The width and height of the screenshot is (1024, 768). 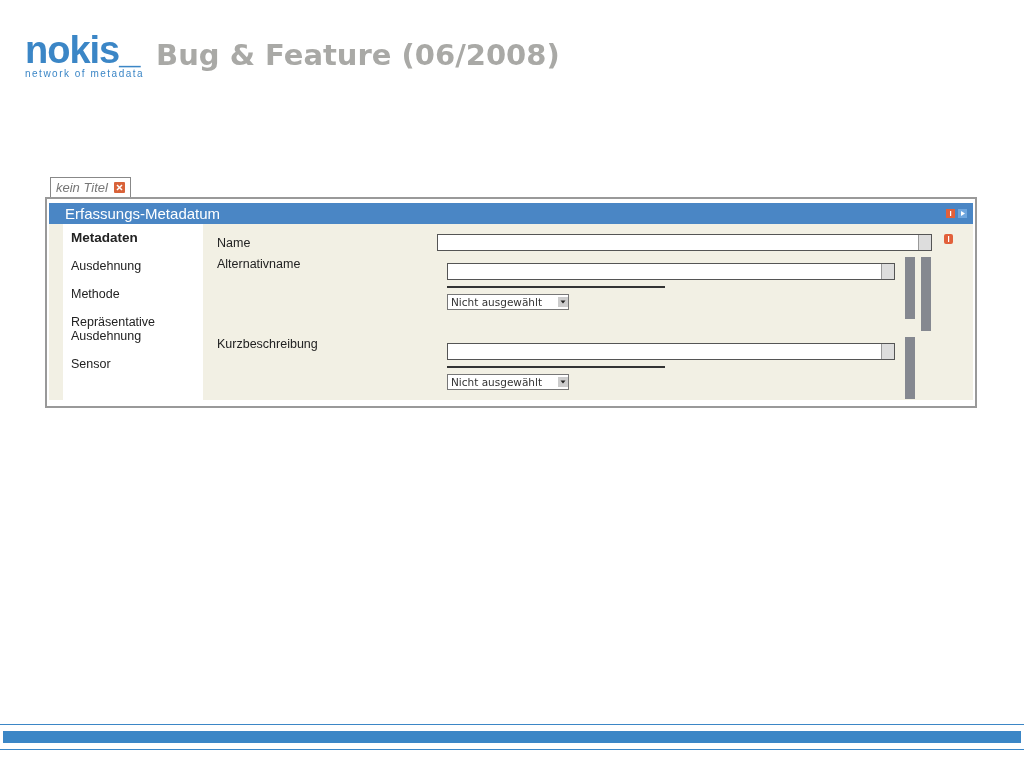 I want to click on sidebar-item: Ausdehnung, so click(x=126, y=266).